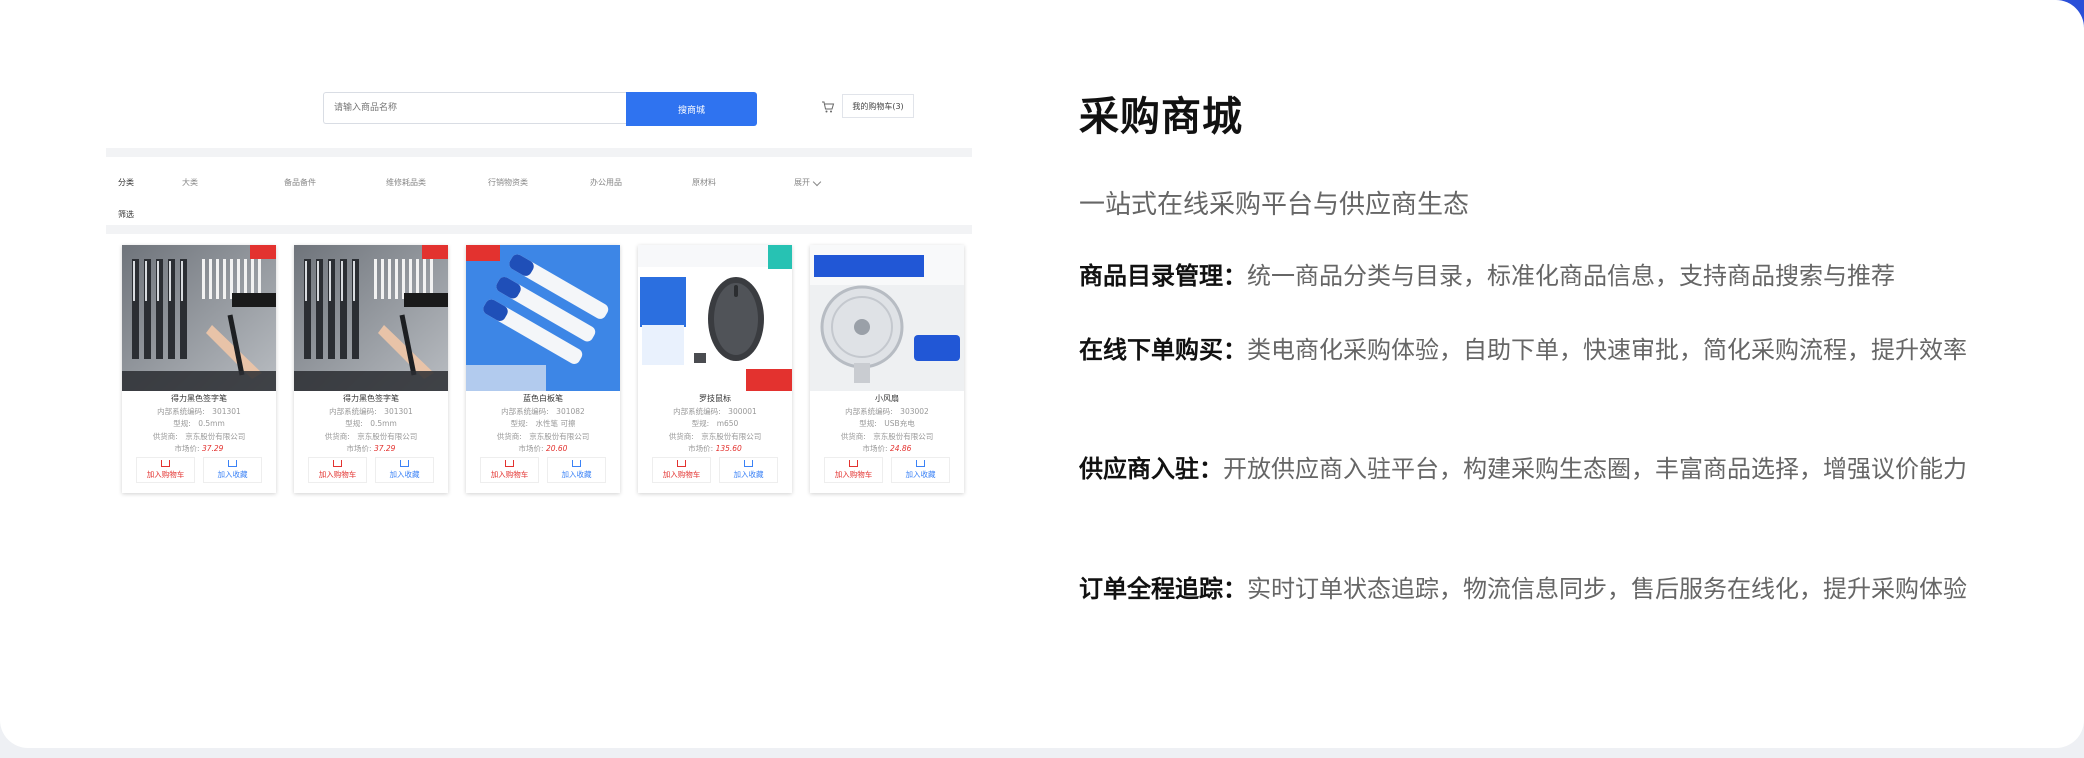 This screenshot has height=758, width=2084. I want to click on product-price-row: 市场价: 135.60, so click(715, 449).